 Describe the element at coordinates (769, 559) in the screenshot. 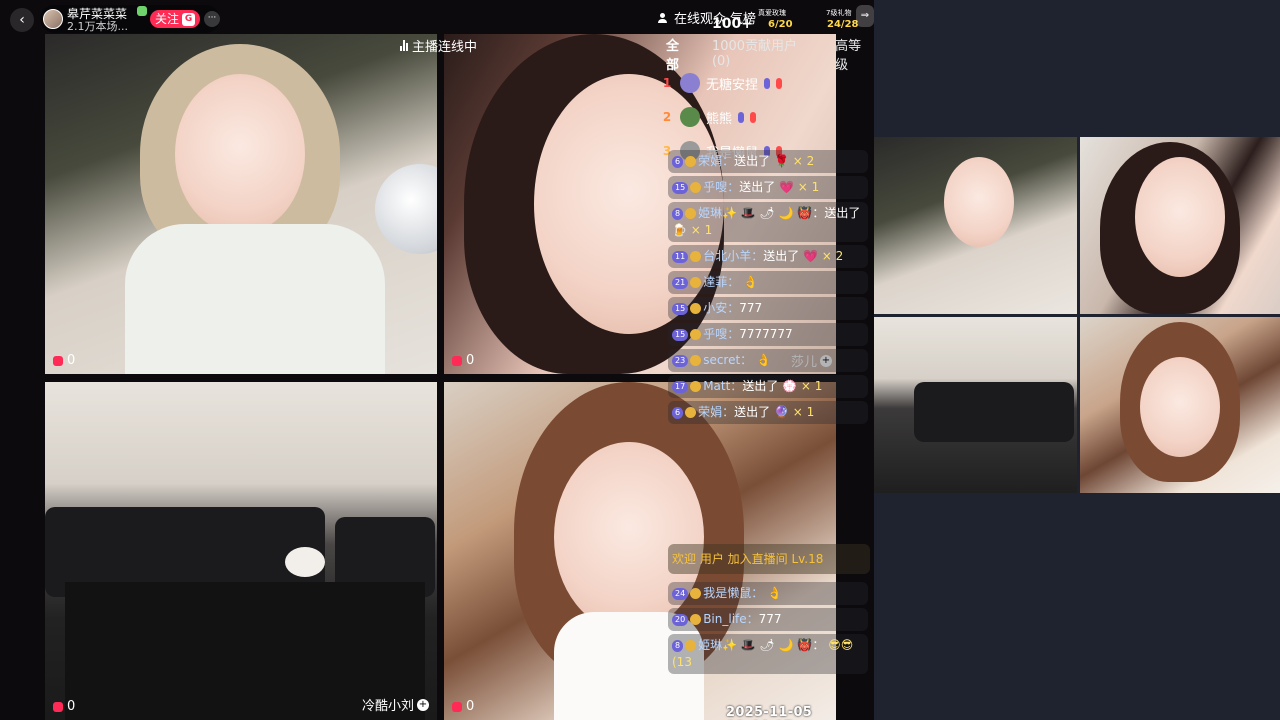

I see `entry-message: 欢迎 用户 加入直播间 Lv.18` at that location.